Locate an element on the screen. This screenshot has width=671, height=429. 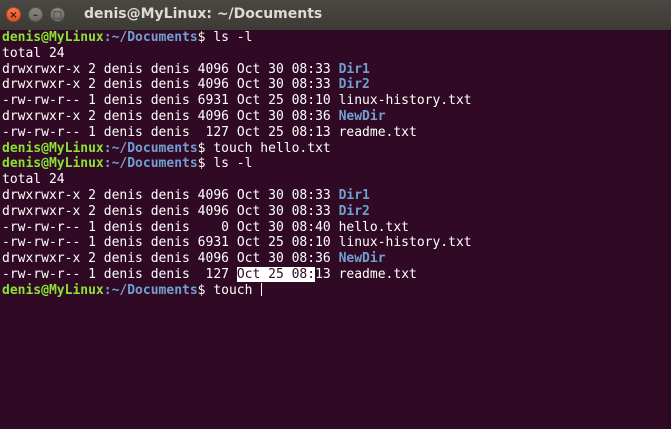
close-icon: × is located at coordinates (13, 15).